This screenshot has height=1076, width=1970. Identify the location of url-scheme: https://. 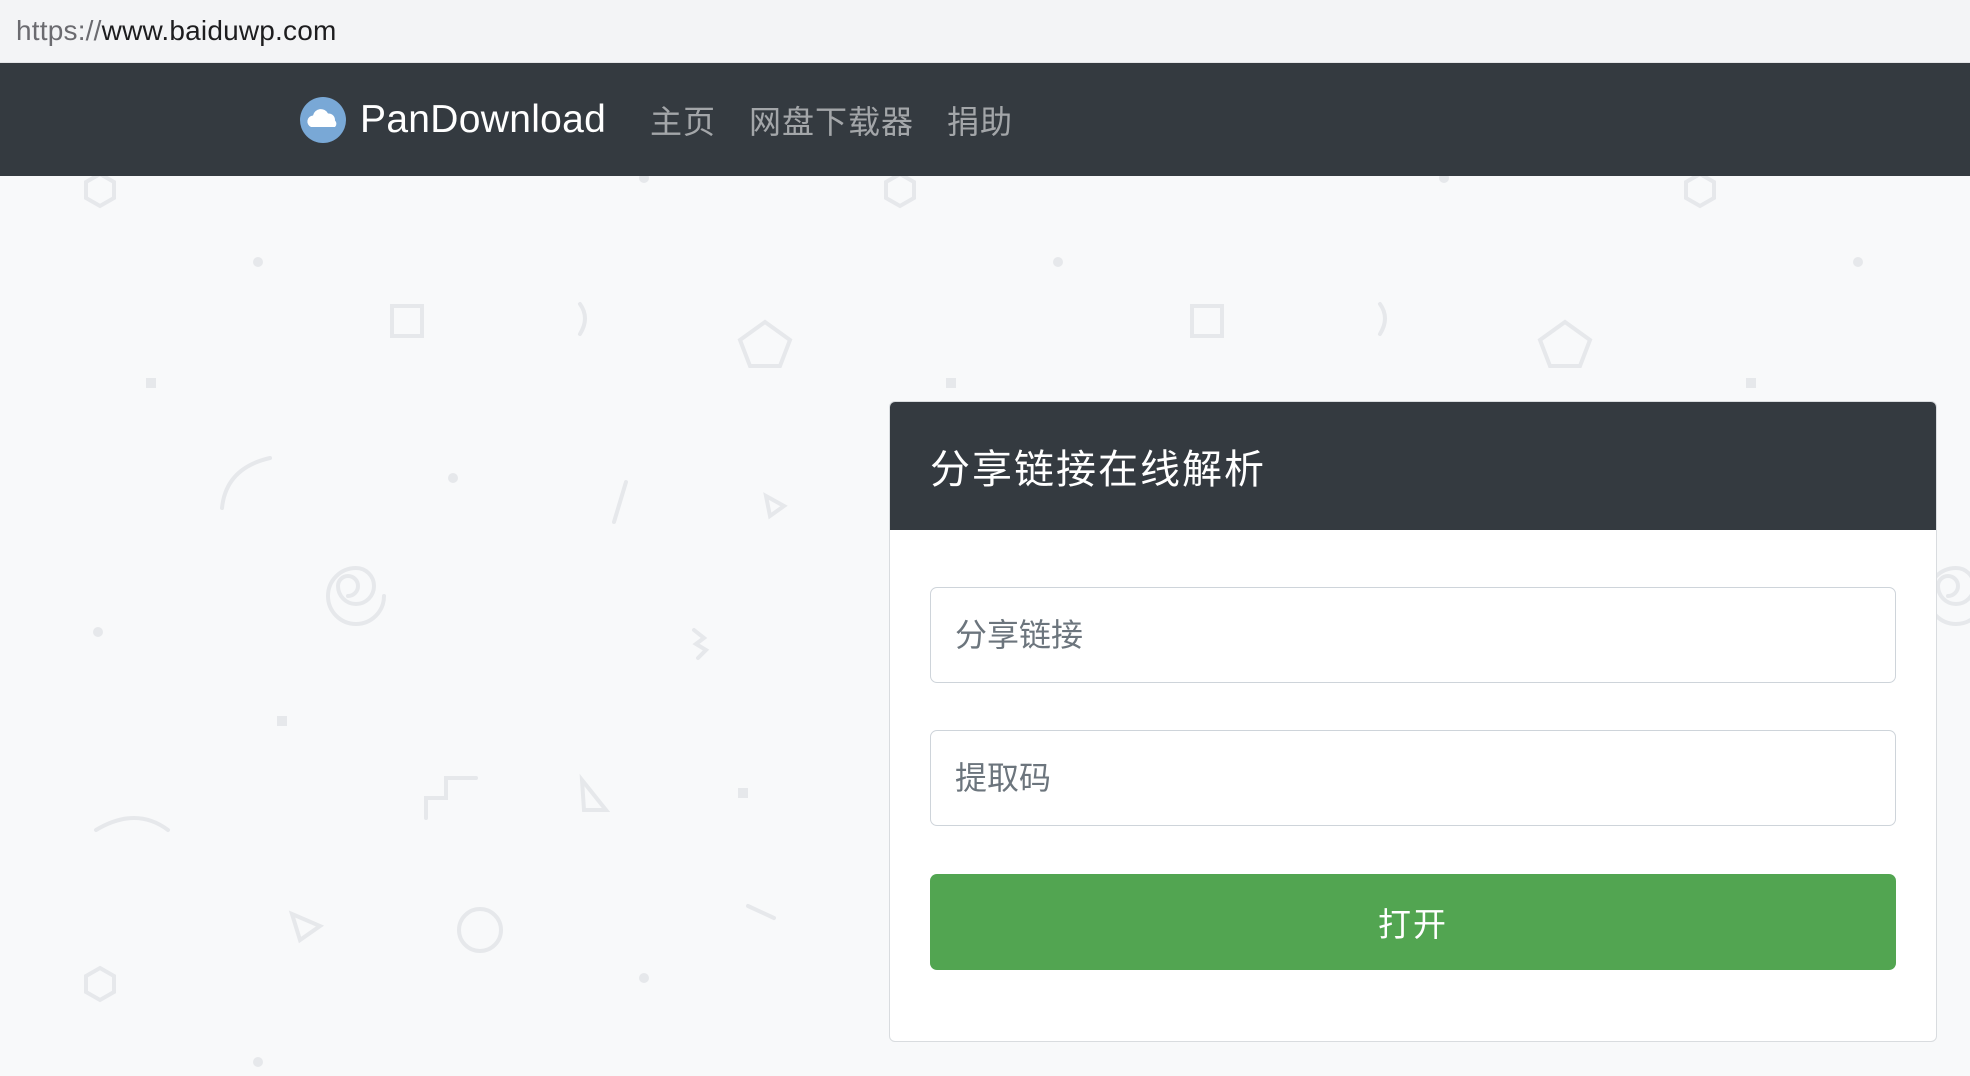
(59, 30).